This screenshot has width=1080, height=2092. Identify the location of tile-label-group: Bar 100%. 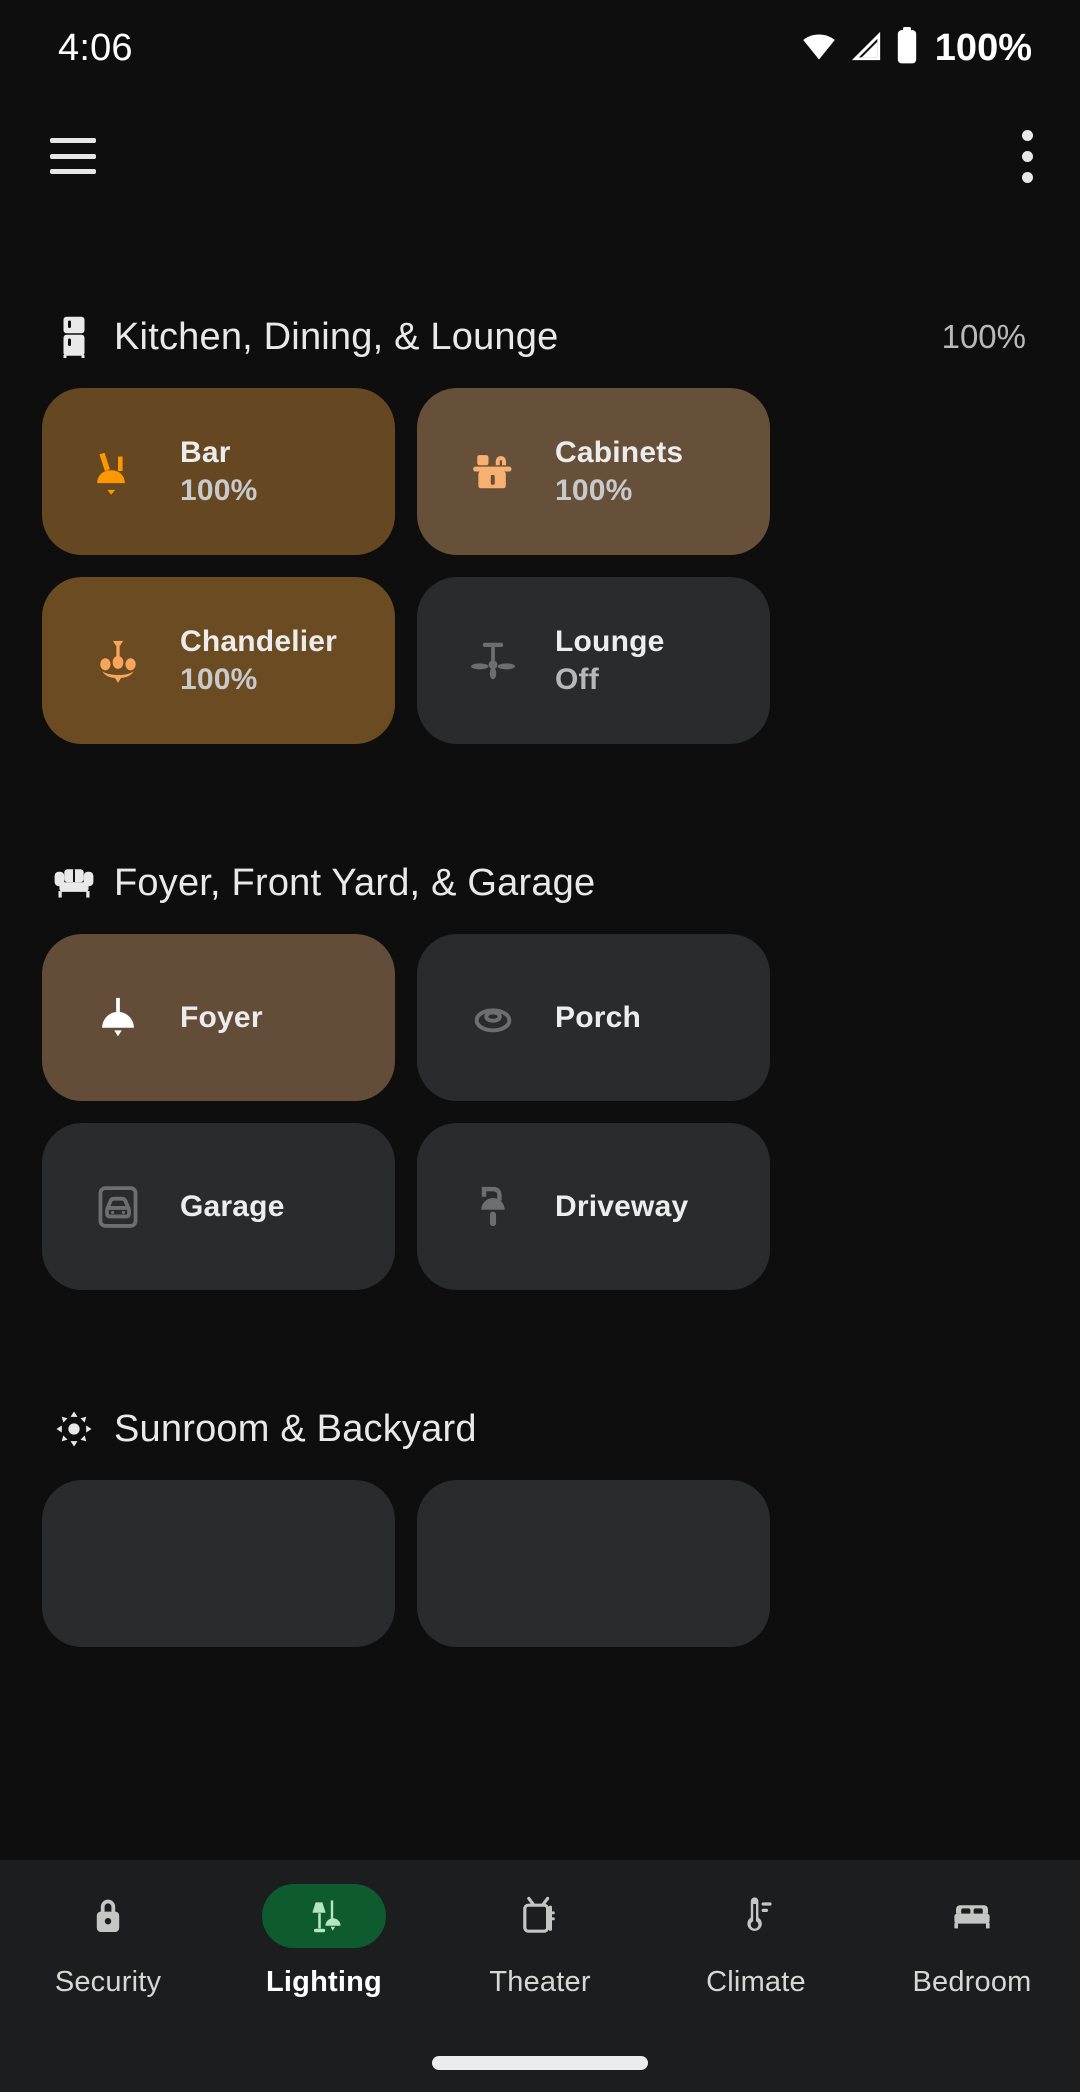
(219, 472).